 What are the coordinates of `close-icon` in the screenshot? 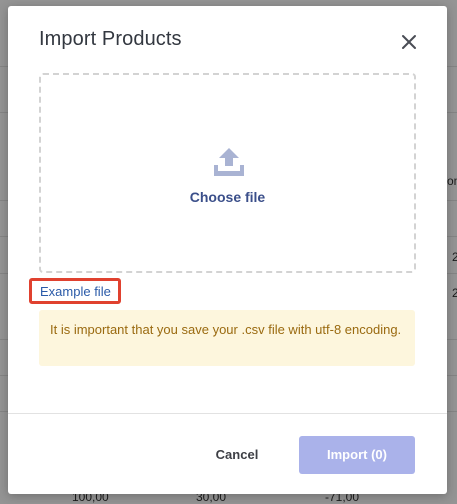 It's located at (409, 42).